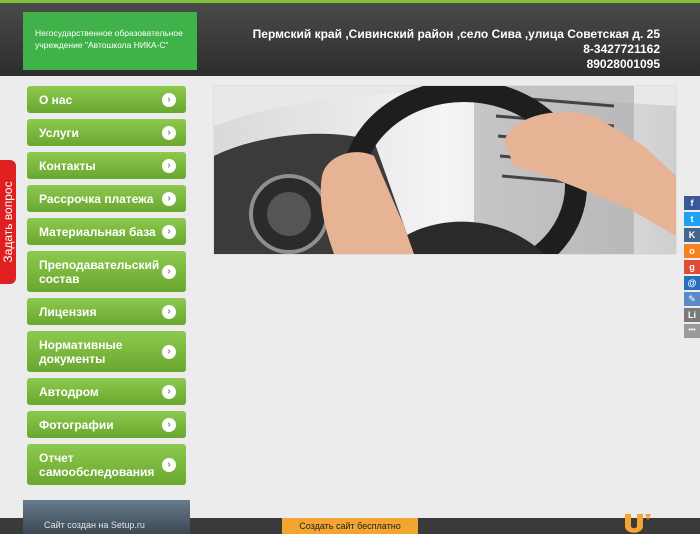  I want to click on menu-item-label: Автодром, so click(69, 391).